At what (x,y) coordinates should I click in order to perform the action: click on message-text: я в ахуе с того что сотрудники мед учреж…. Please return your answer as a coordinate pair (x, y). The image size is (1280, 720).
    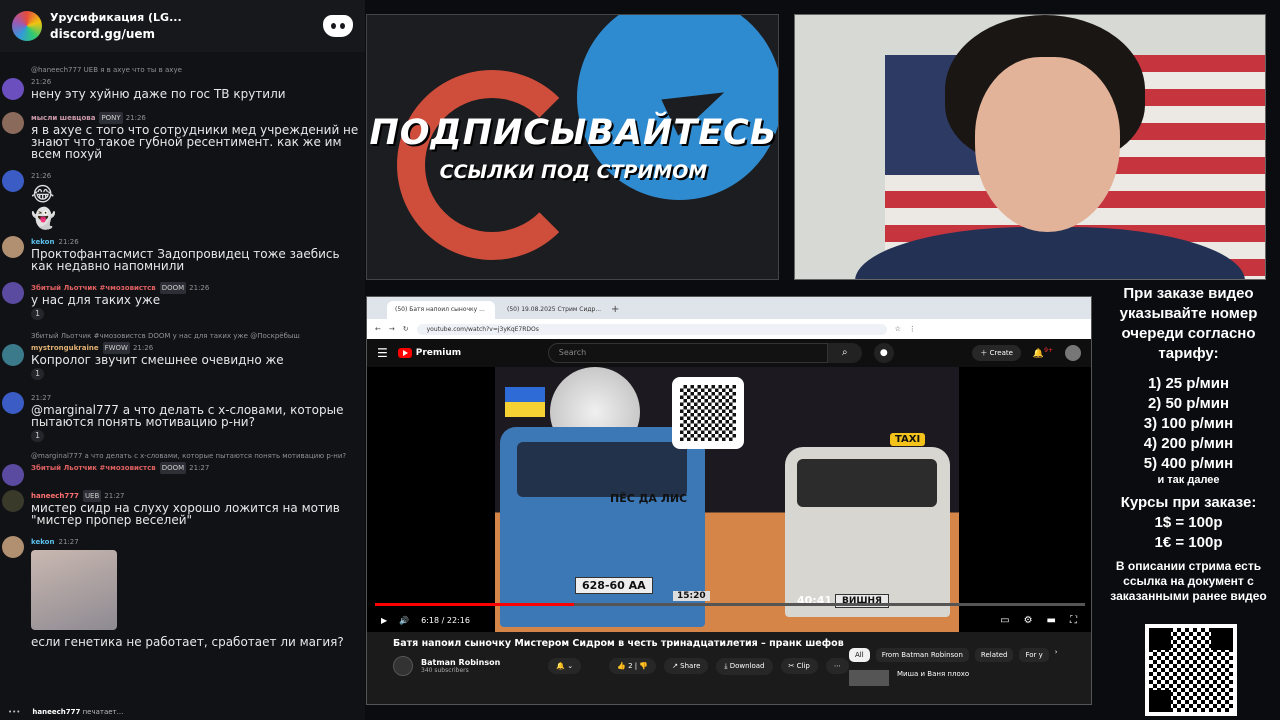
    Looking at the image, I should click on (195, 142).